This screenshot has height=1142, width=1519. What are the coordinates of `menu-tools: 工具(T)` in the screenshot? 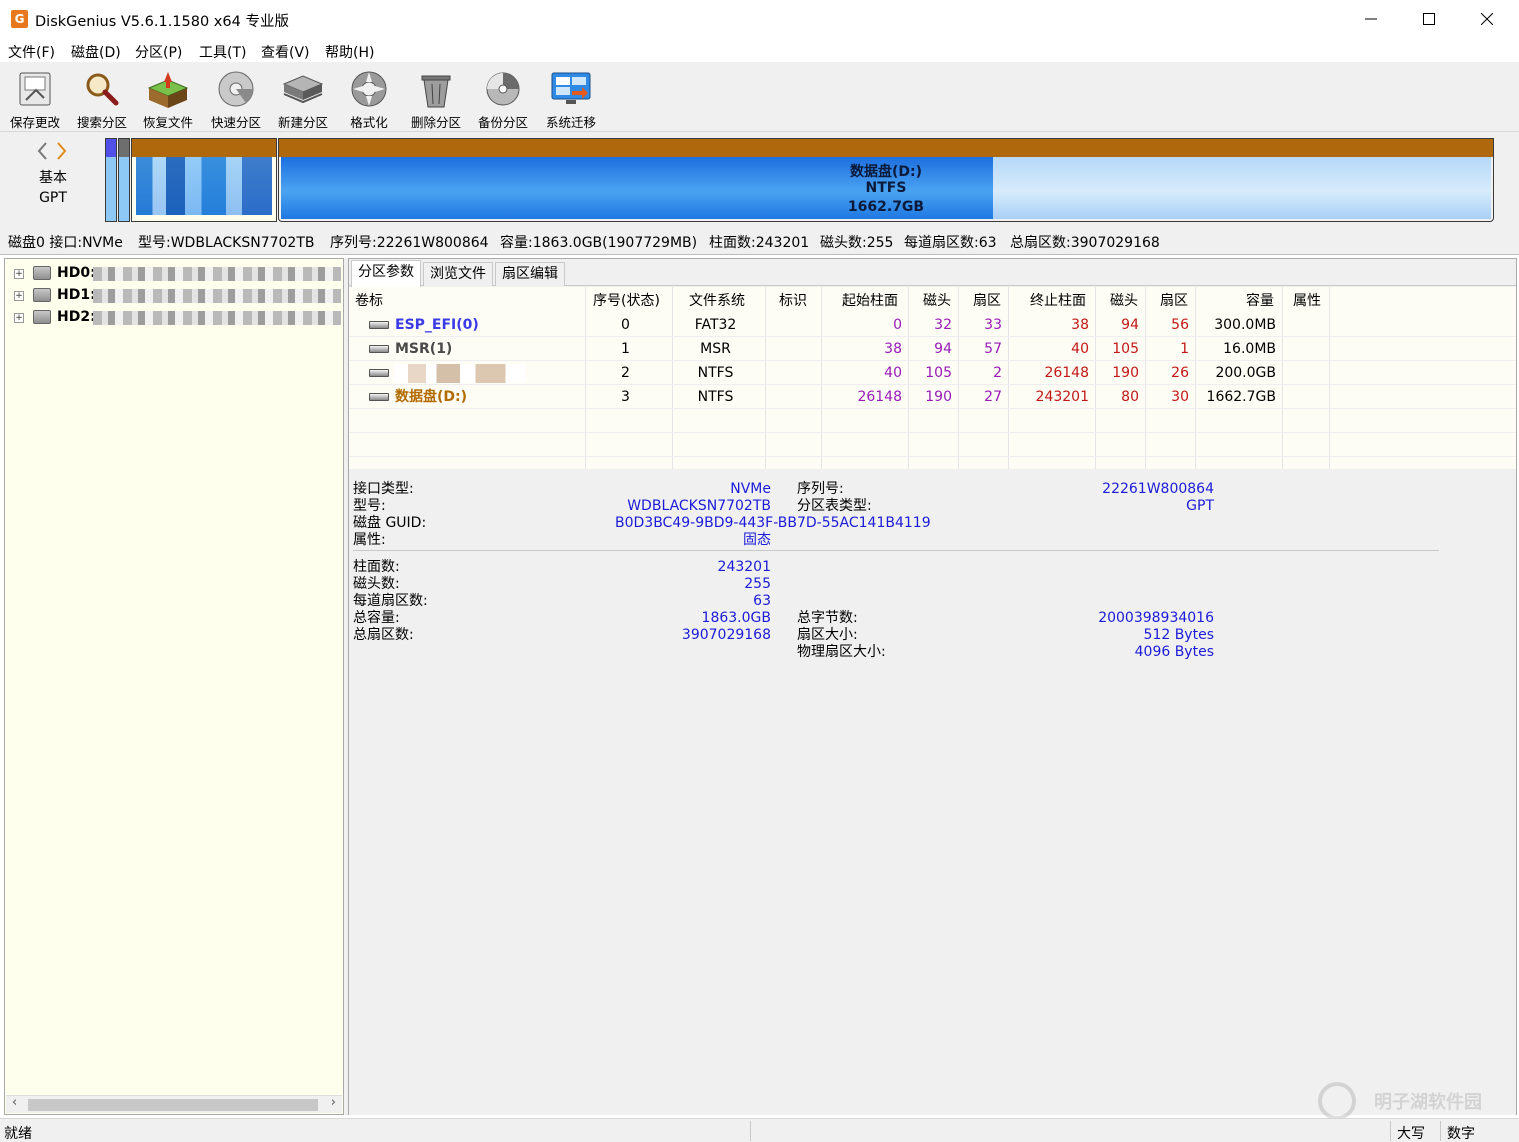 It's located at (222, 52).